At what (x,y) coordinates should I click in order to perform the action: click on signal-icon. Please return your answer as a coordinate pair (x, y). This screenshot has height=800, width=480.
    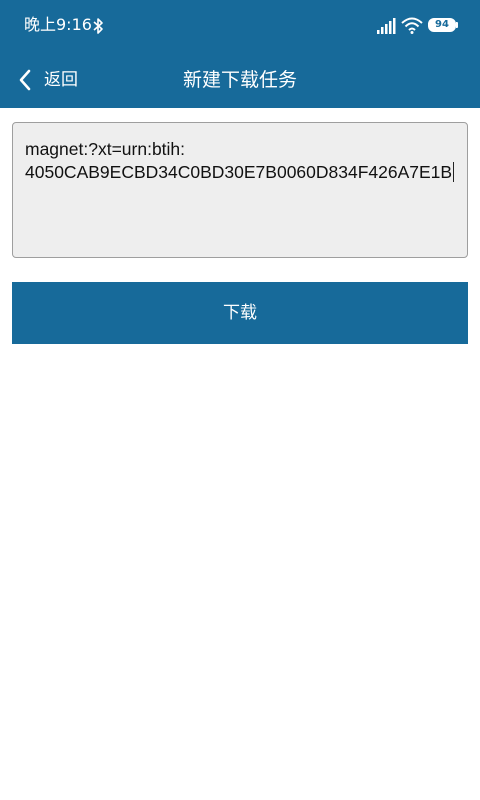
    Looking at the image, I should click on (386, 26).